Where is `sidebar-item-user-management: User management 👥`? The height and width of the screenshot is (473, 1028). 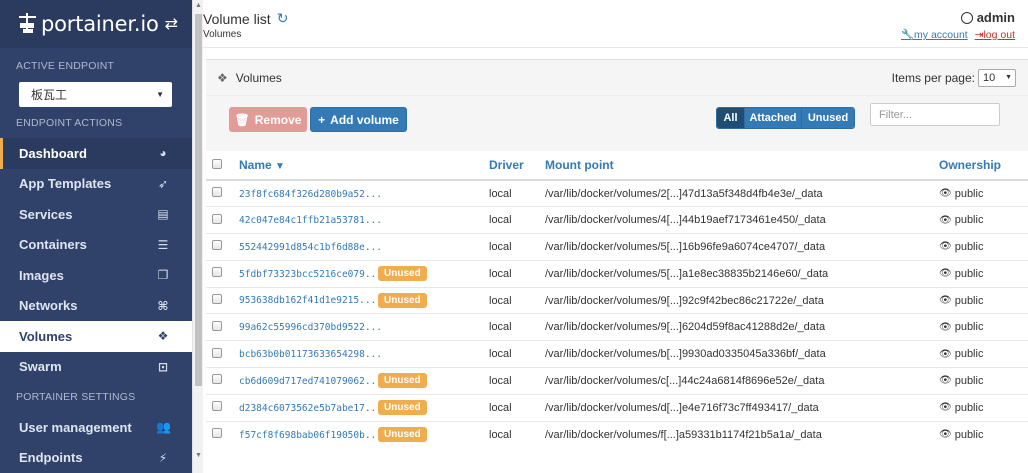
sidebar-item-user-management: User management 👥 is located at coordinates (96, 427).